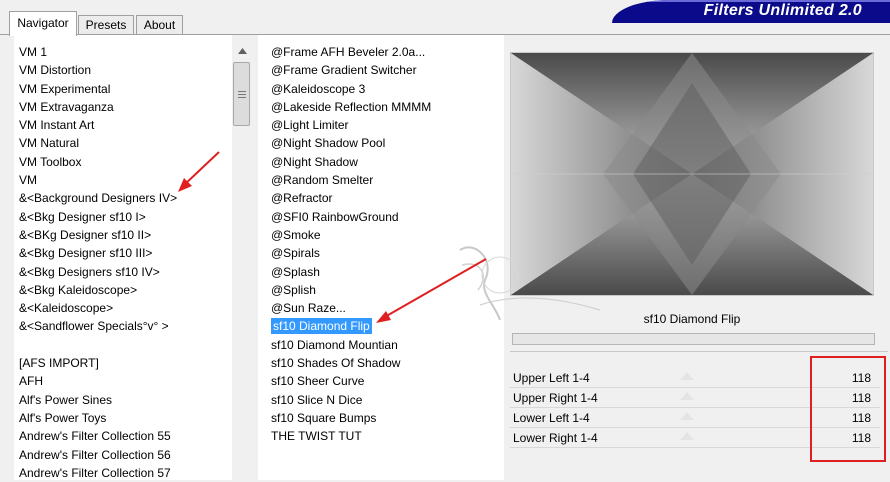 The height and width of the screenshot is (482, 890). I want to click on category-label: AFH, so click(31, 381).